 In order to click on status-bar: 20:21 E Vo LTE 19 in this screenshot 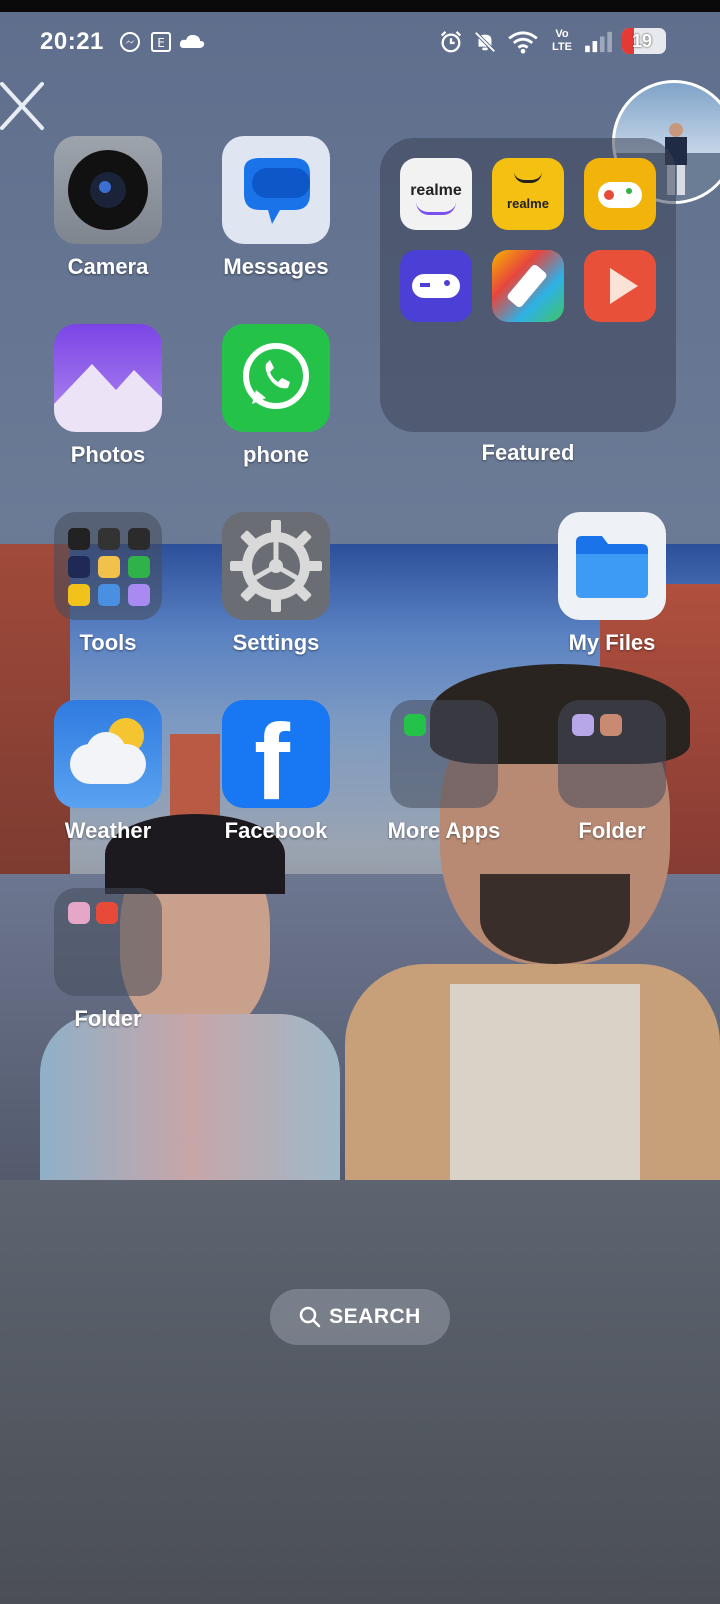, I will do `click(360, 42)`.